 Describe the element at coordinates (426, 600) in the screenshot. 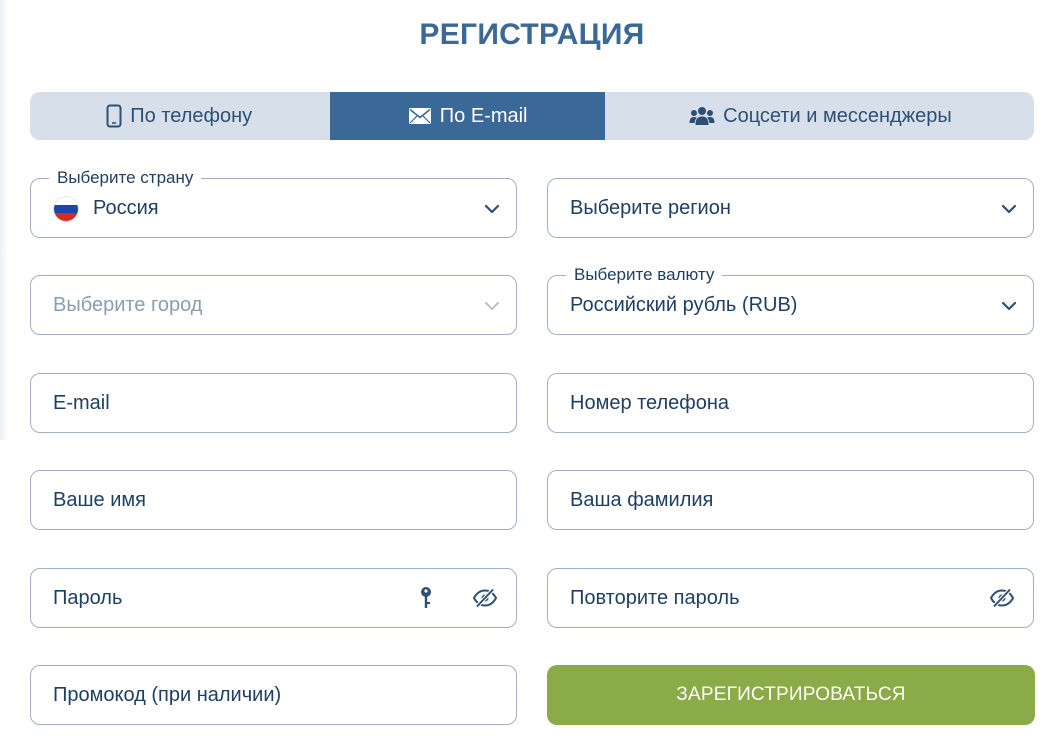

I see `generate-password-key-icon` at that location.